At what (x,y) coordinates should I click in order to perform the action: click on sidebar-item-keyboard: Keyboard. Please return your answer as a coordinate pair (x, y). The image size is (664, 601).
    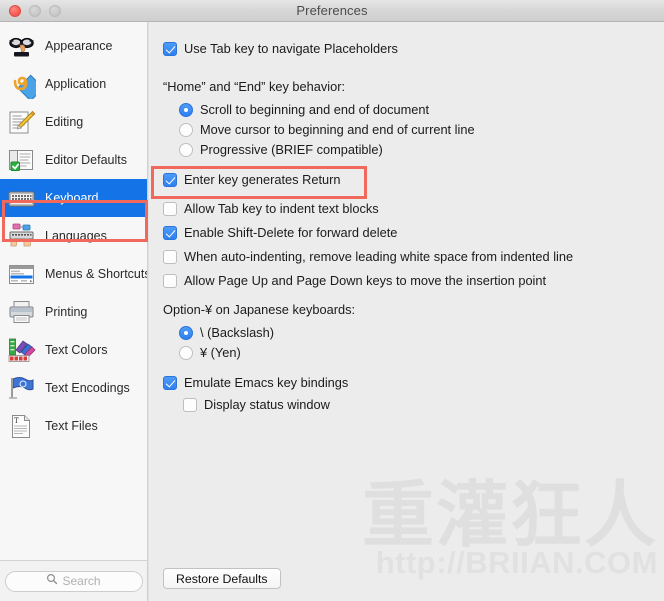
    Looking at the image, I should click on (73, 198).